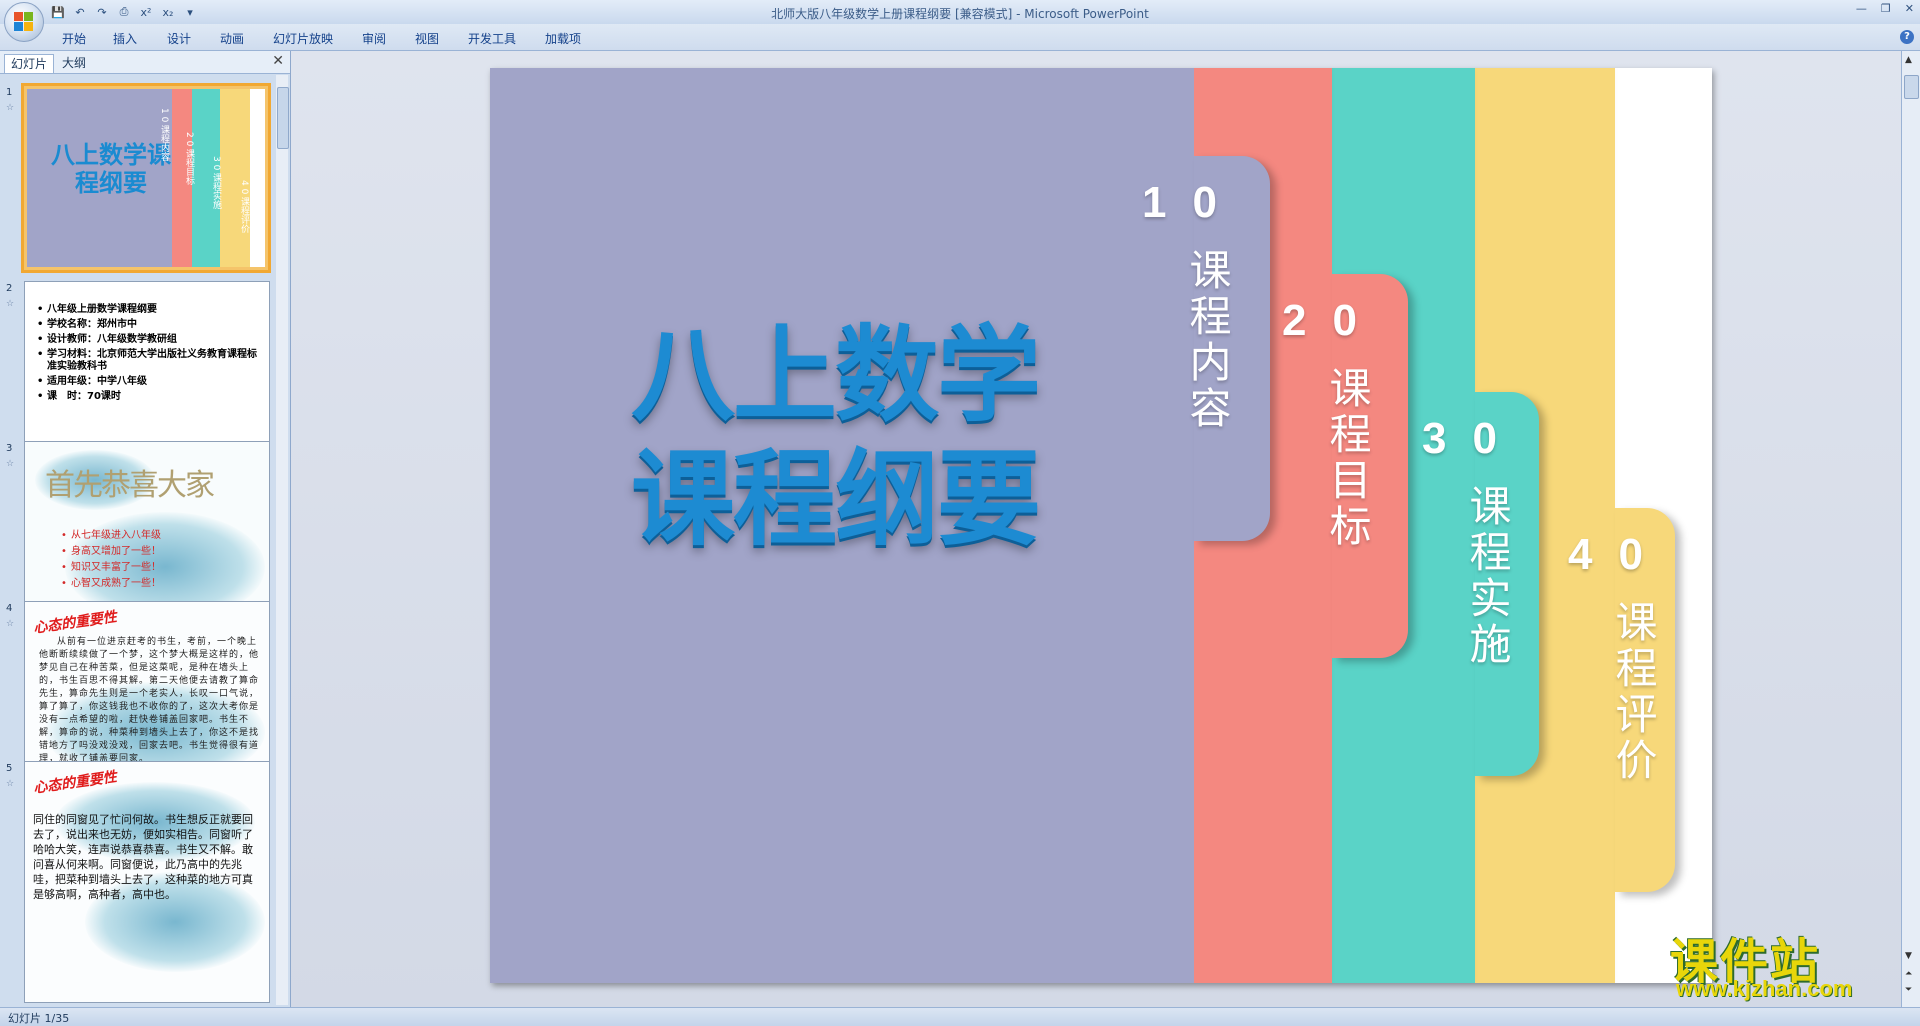  Describe the element at coordinates (9, 288) in the screenshot. I see `slide-number: 2` at that location.